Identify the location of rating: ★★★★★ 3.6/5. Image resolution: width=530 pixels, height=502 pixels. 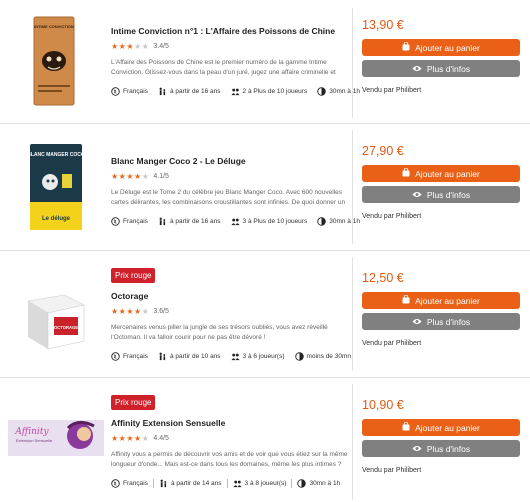
(231, 311).